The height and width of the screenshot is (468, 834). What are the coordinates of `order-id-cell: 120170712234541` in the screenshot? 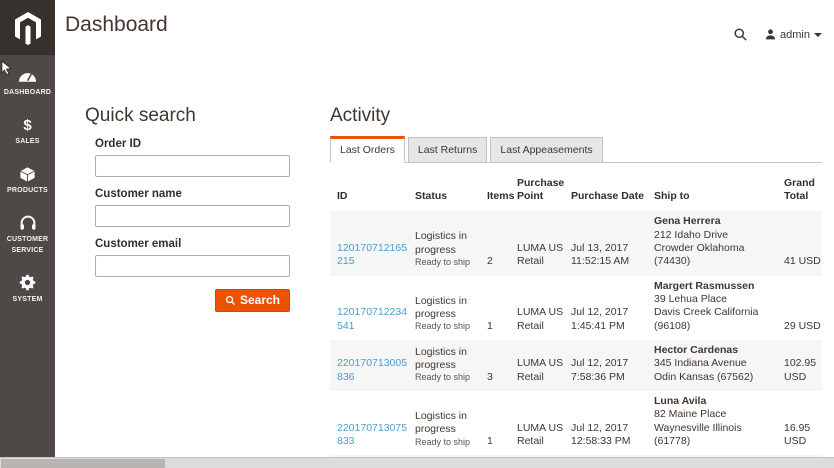 It's located at (372, 308).